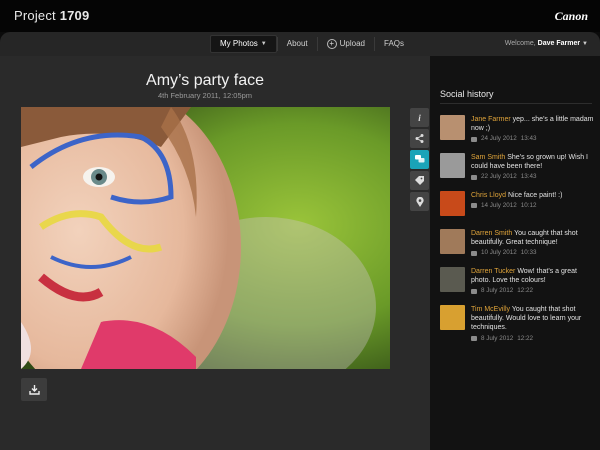  What do you see at coordinates (419, 117) in the screenshot?
I see `info-icon: i` at bounding box center [419, 117].